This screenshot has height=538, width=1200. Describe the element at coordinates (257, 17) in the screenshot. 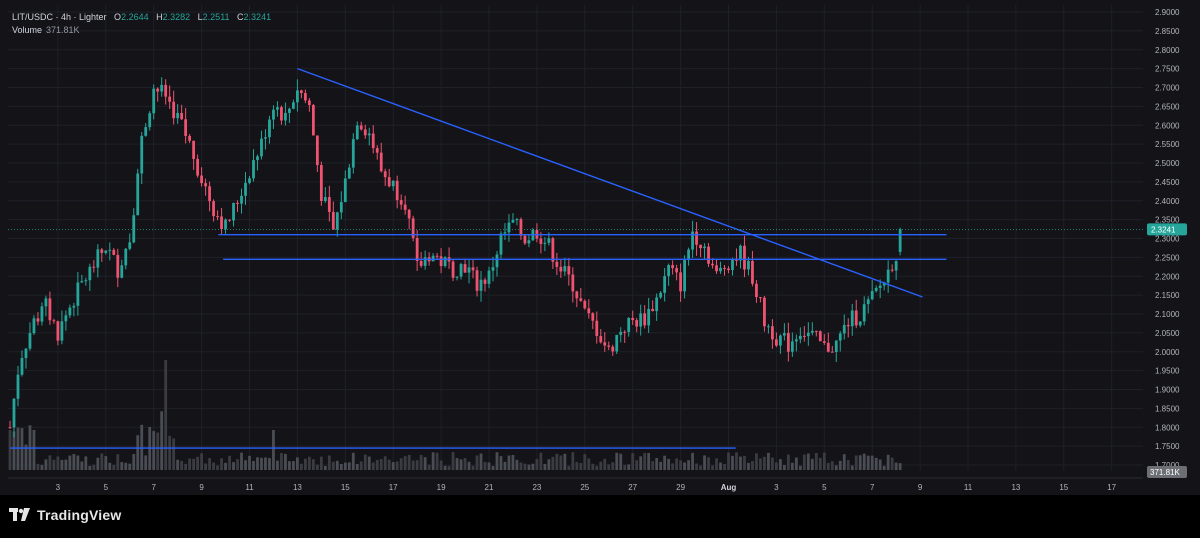

I see `close-value: 2.3241` at that location.